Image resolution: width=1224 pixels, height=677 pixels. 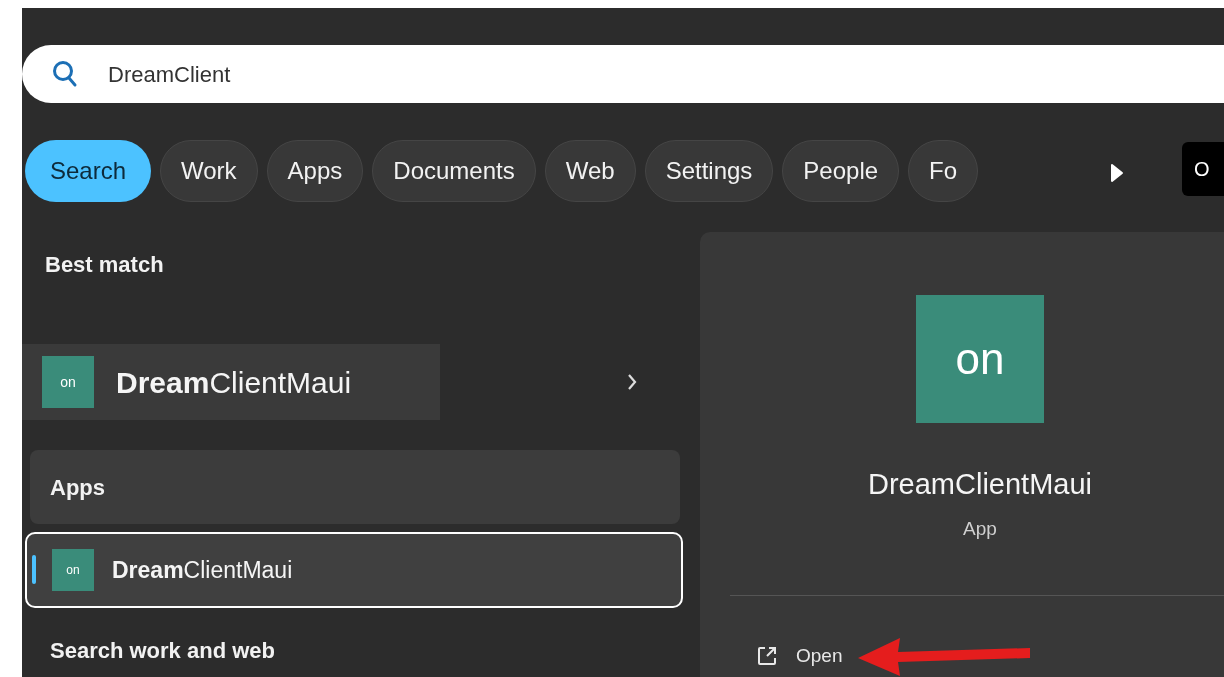 What do you see at coordinates (799, 656) in the screenshot?
I see `open-button: Open` at bounding box center [799, 656].